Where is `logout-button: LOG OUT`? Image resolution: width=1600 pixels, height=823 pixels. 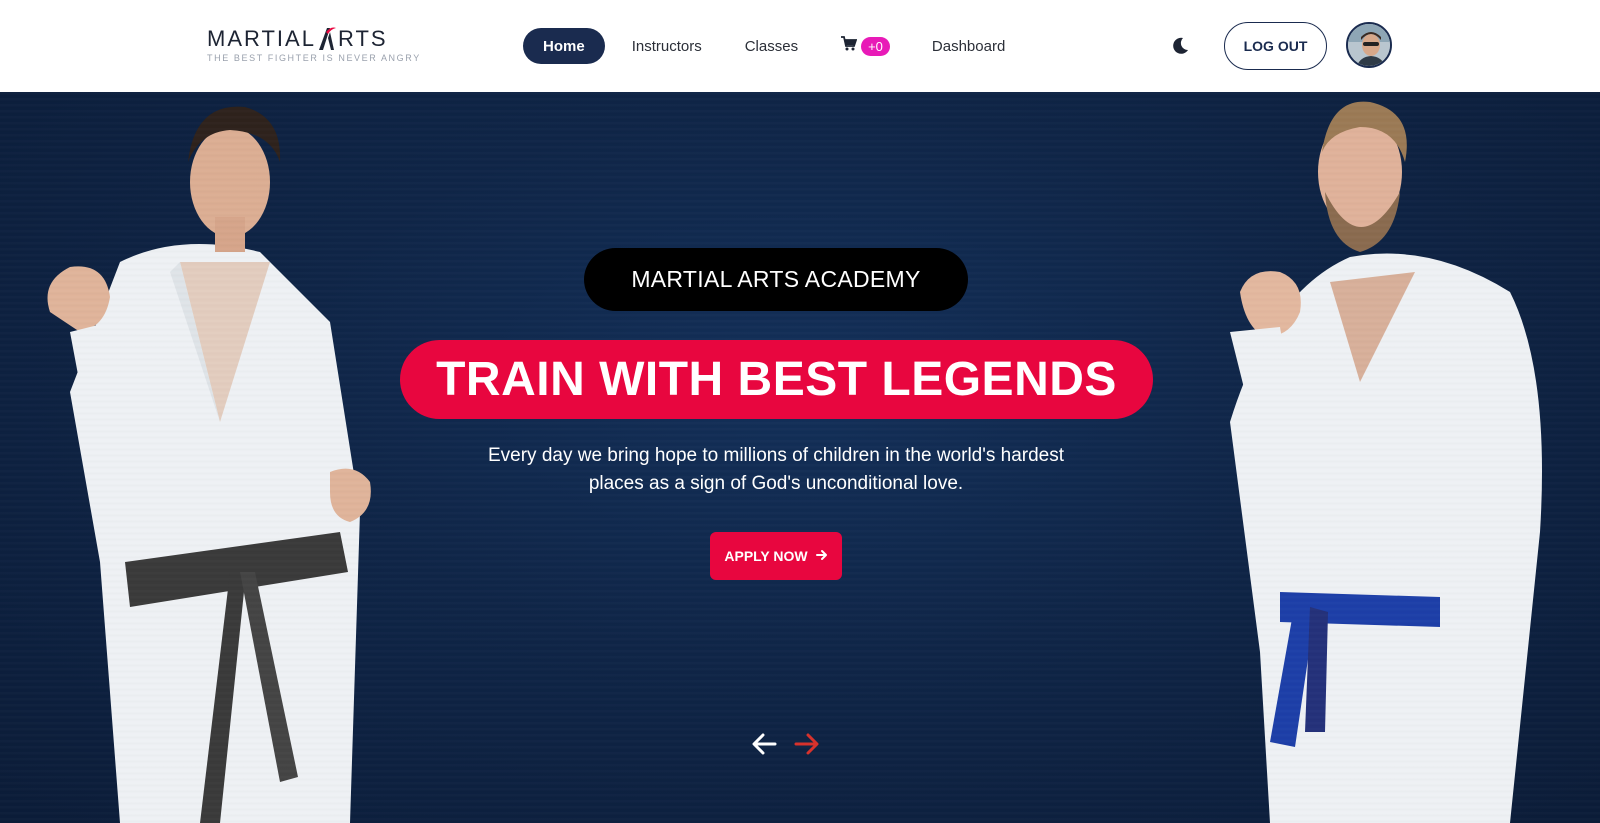
logout-button: LOG OUT is located at coordinates (1275, 46).